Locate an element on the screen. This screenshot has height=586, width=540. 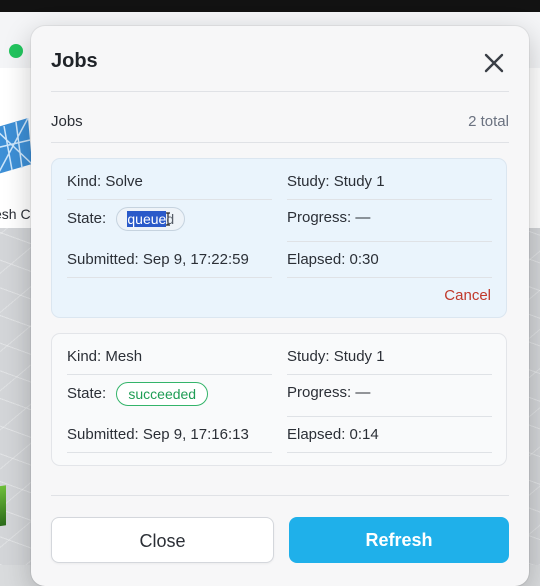
footer-divider is located at coordinates (280, 495).